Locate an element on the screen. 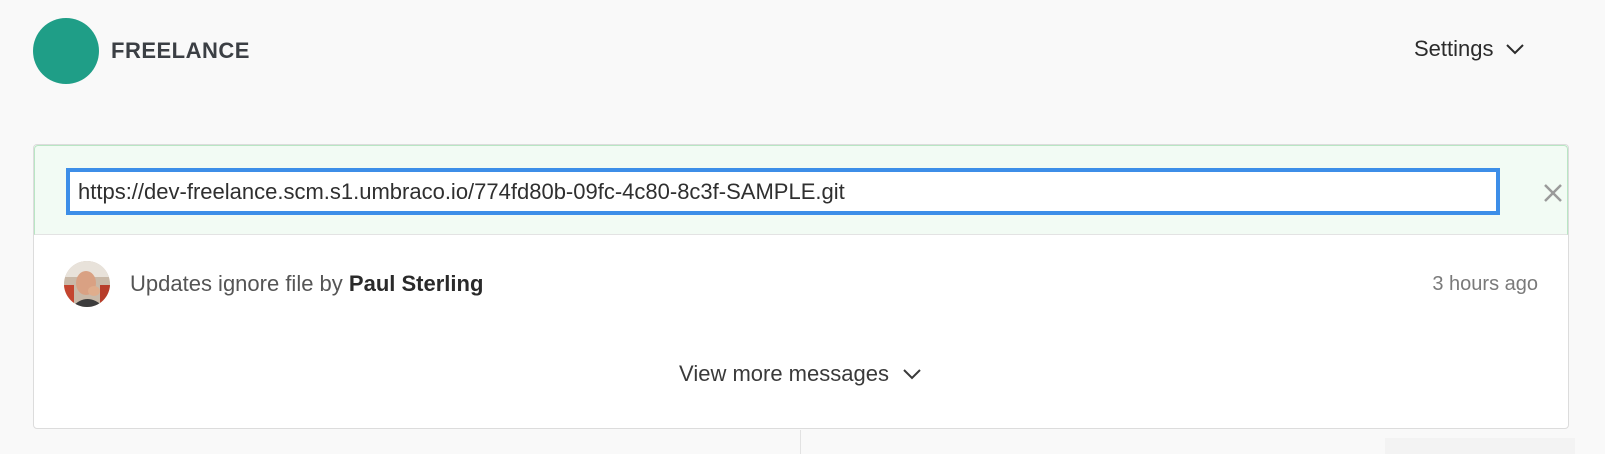  settings-dropdown: Settings is located at coordinates (1470, 49).